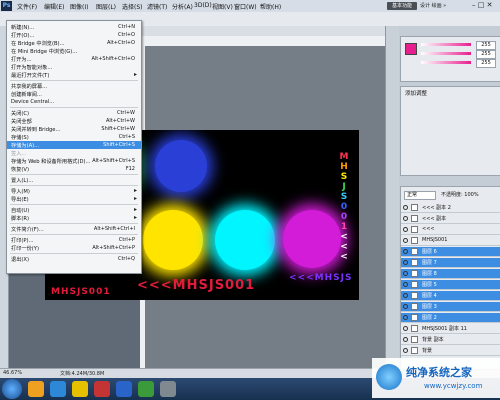  Describe the element at coordinates (74, 27) in the screenshot. I see `file-menu-item: 新建(N)... Ctrl+N` at that location.